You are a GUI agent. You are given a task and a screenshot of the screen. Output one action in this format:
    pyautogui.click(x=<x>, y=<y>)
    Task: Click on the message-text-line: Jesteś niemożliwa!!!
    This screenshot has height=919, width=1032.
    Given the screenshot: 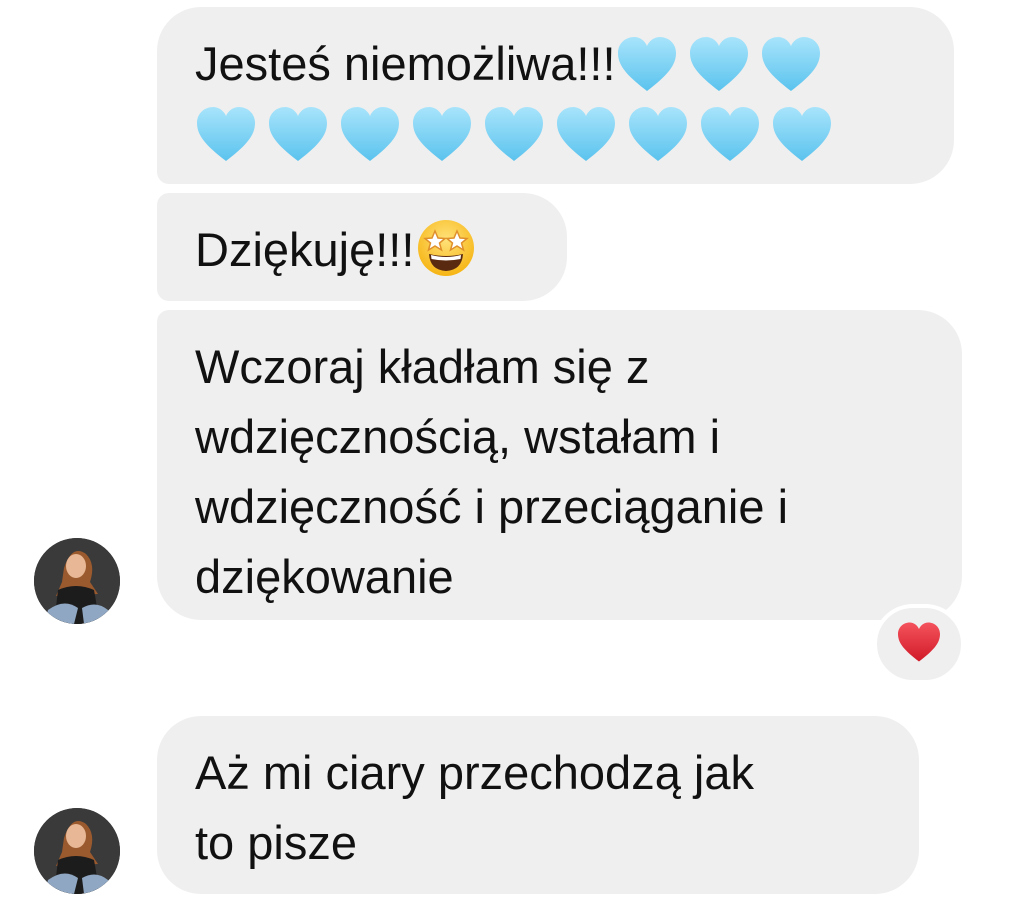 What is the action you would take?
    pyautogui.click(x=555, y=64)
    